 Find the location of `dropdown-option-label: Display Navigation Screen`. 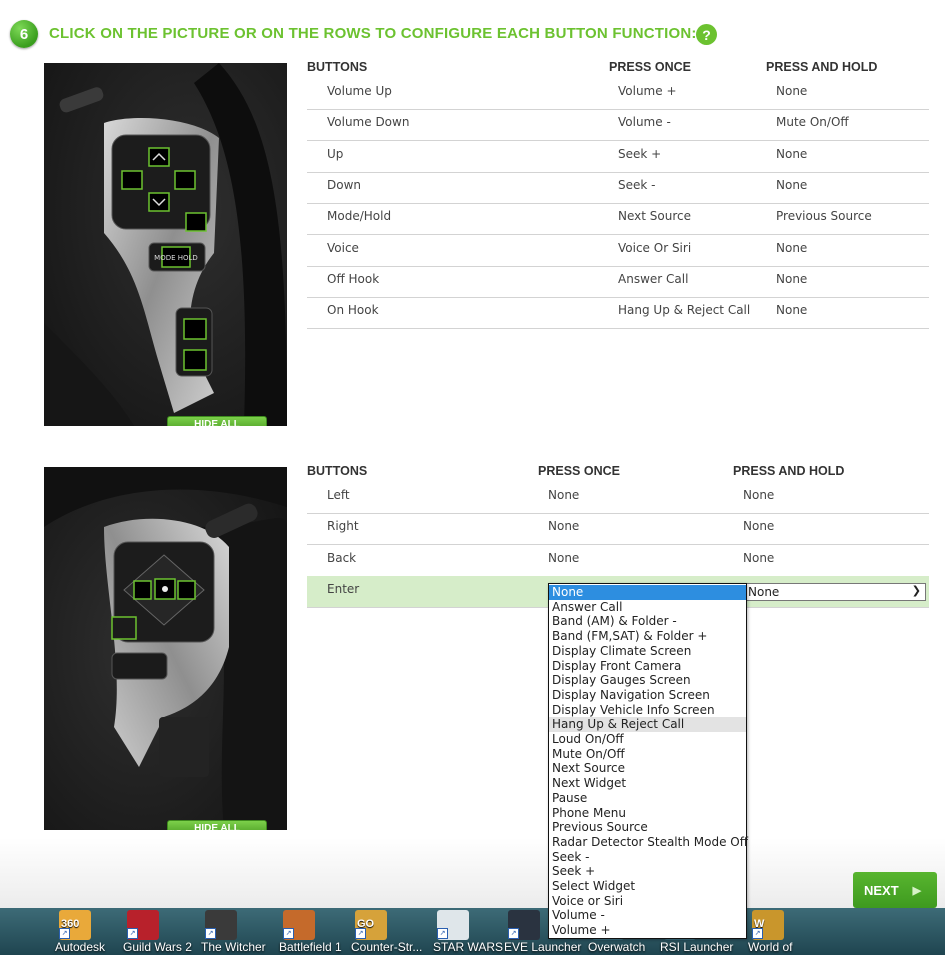

dropdown-option-label: Display Navigation Screen is located at coordinates (631, 694).